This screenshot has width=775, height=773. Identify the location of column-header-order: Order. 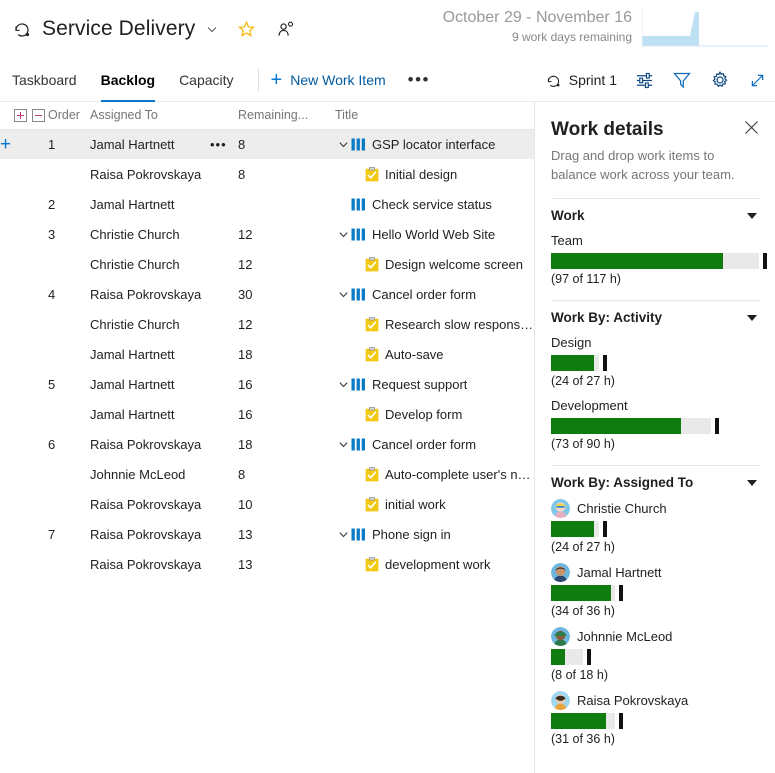
(69, 116).